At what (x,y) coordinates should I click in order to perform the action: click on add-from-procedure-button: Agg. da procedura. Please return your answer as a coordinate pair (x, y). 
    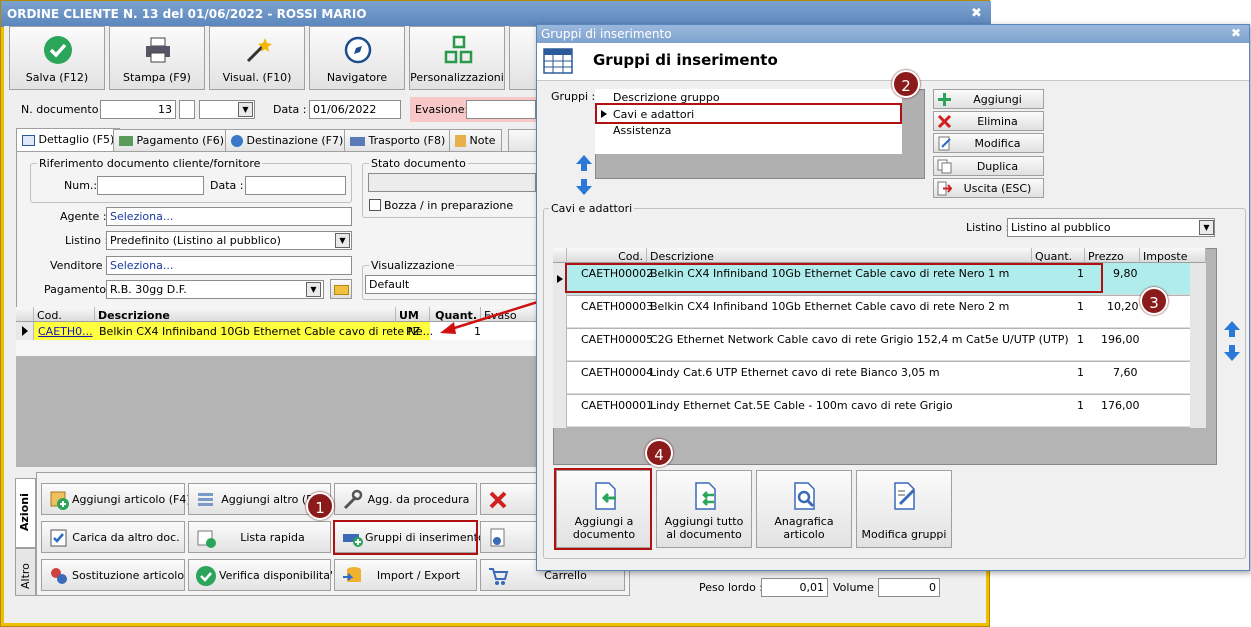
    Looking at the image, I should click on (405, 499).